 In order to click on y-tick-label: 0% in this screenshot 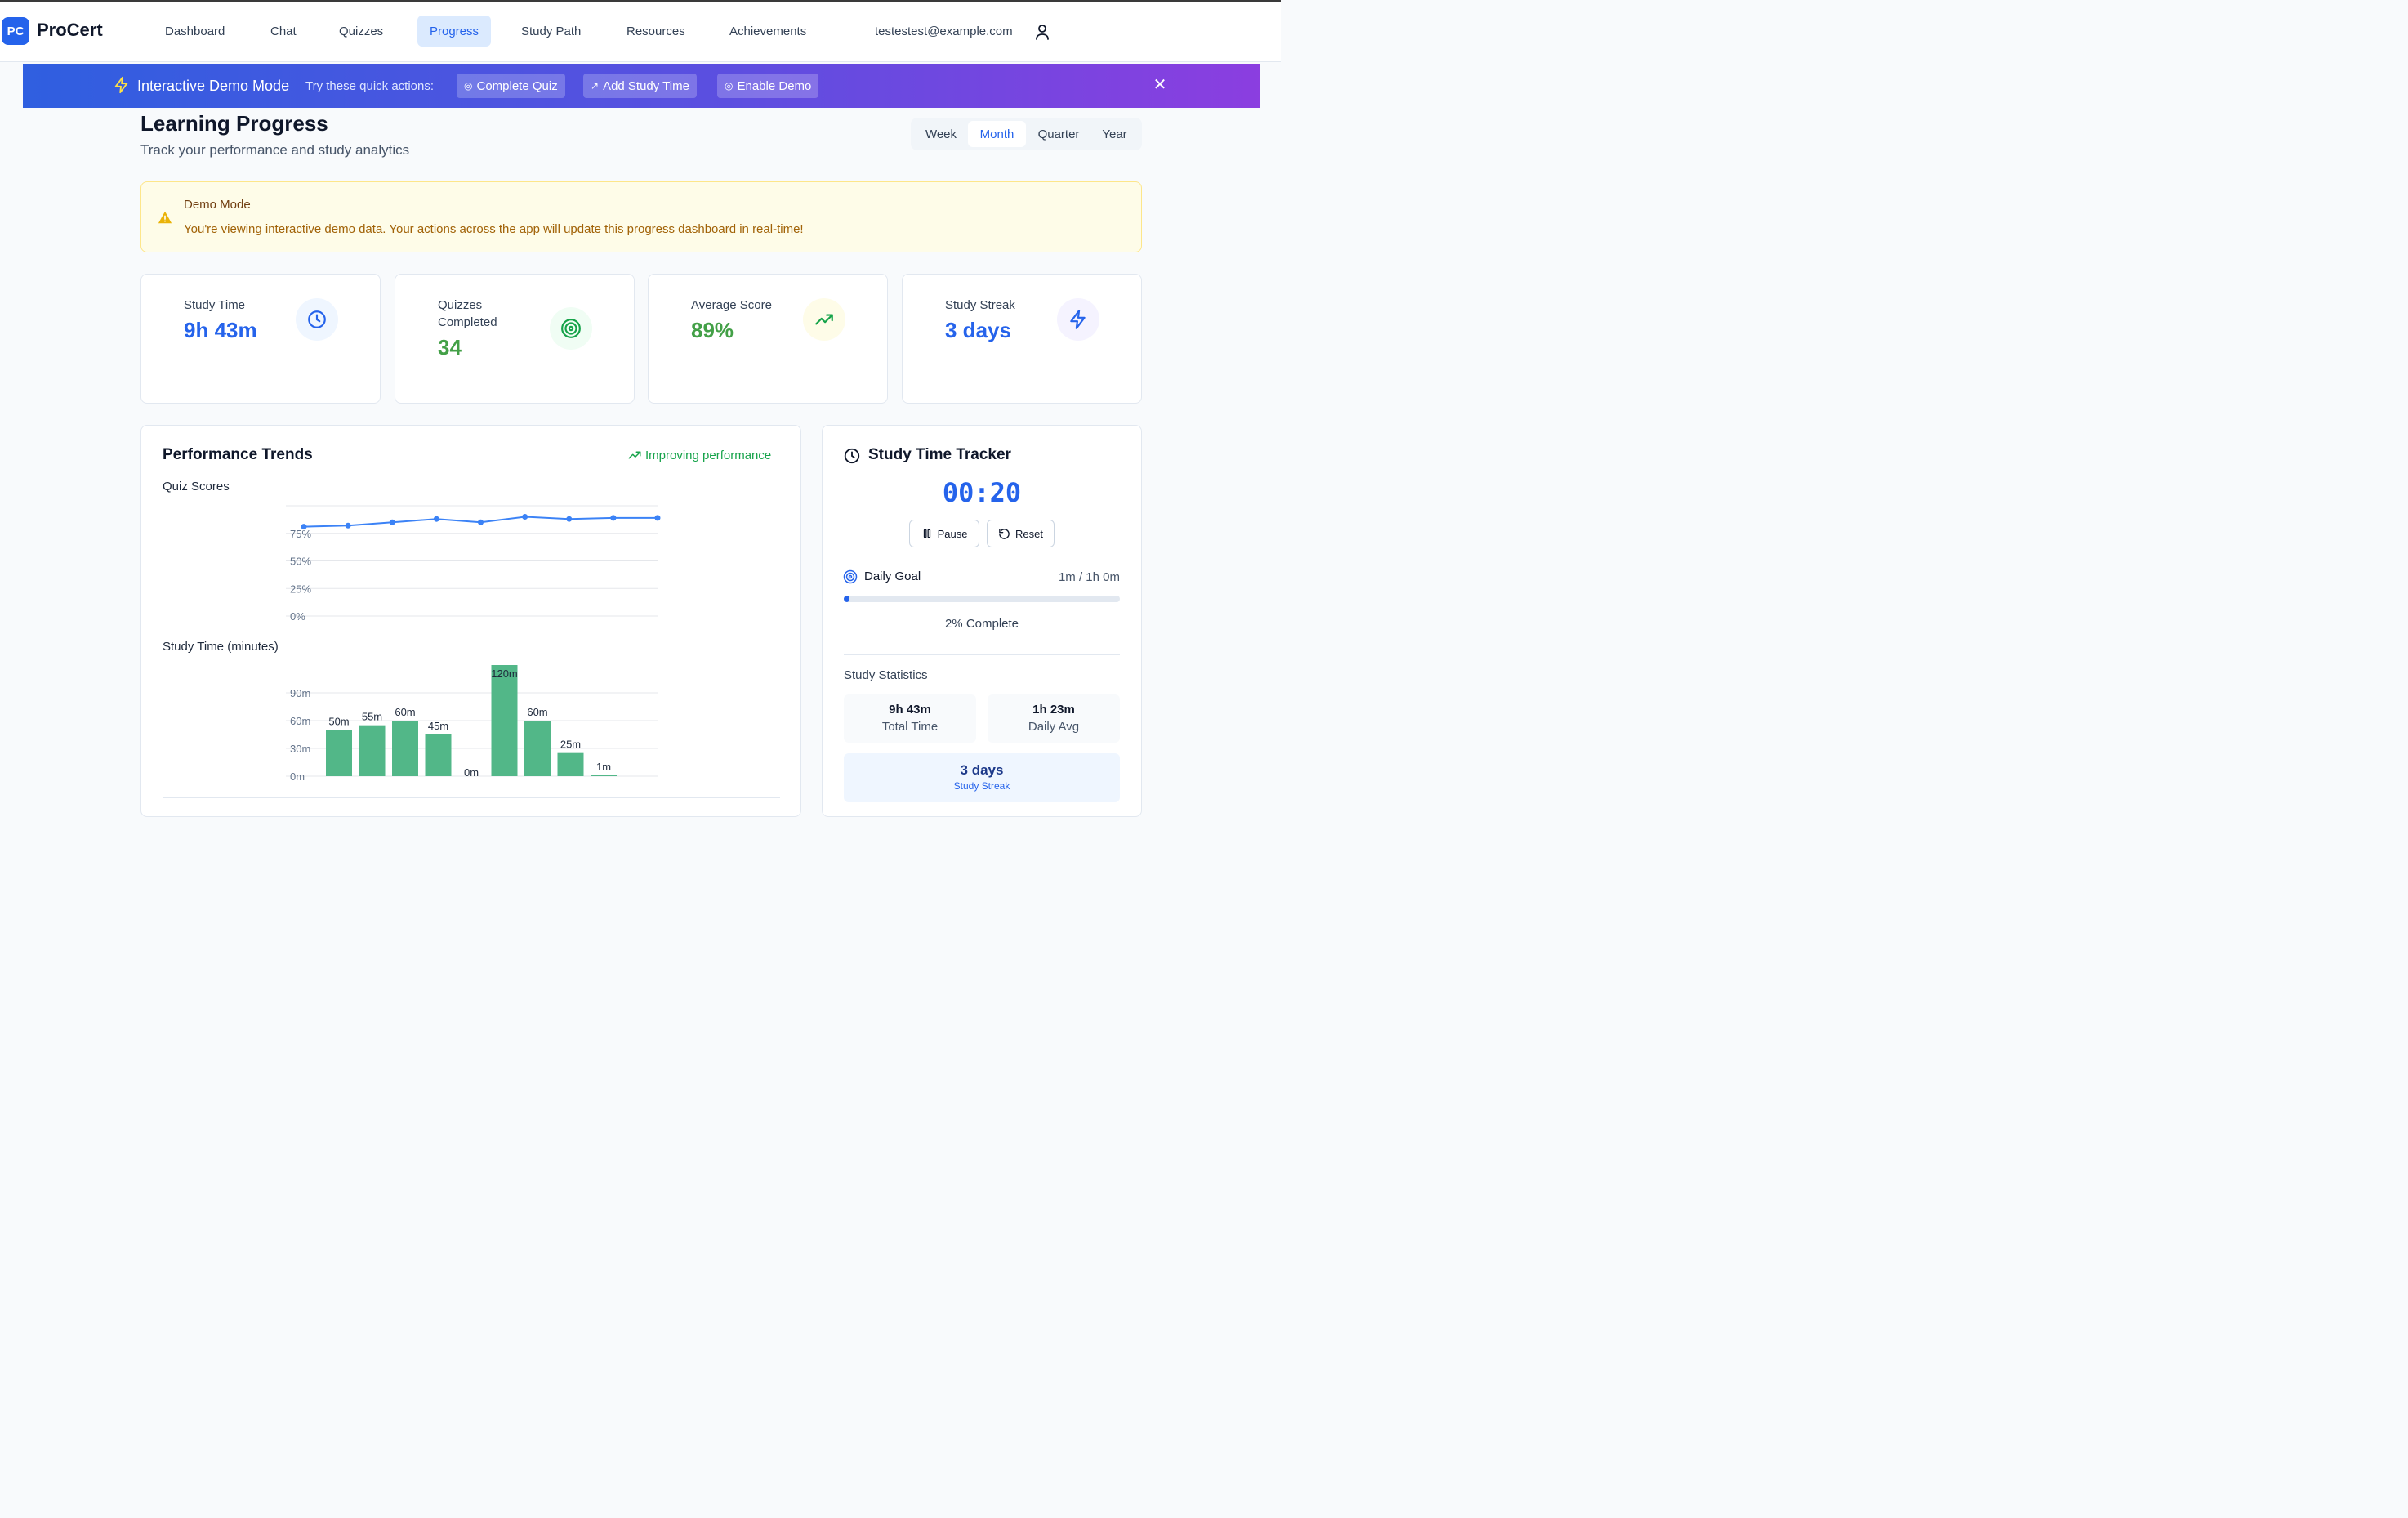, I will do `click(297, 615)`.